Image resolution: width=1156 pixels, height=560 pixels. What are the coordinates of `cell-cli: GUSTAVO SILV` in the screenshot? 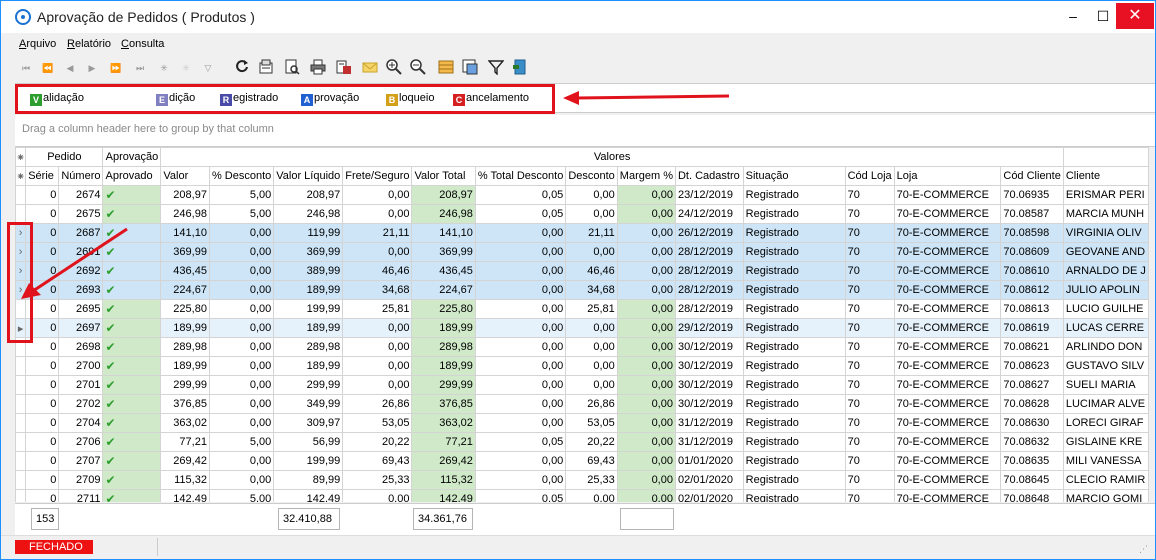 It's located at (1105, 366).